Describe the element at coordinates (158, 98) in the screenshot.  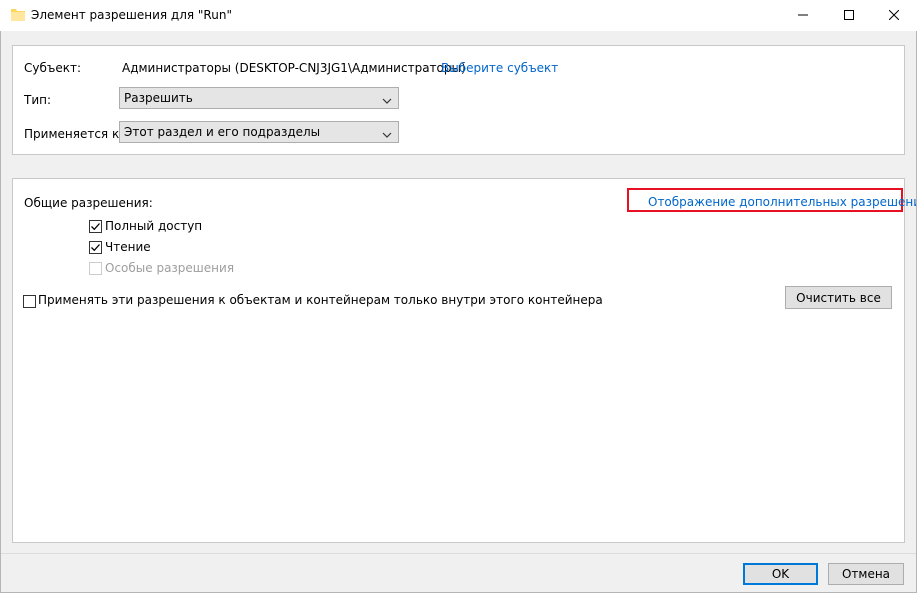
I see `type-select-value: Разрешить` at that location.